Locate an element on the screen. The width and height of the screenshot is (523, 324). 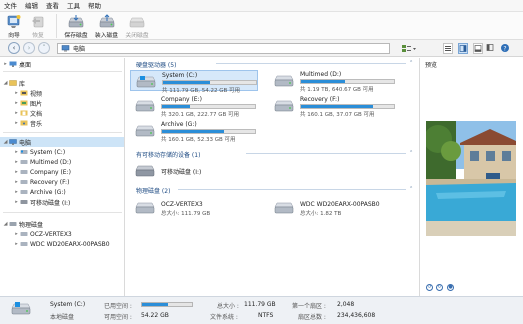
address-field: 电脑 is located at coordinates (223, 48).